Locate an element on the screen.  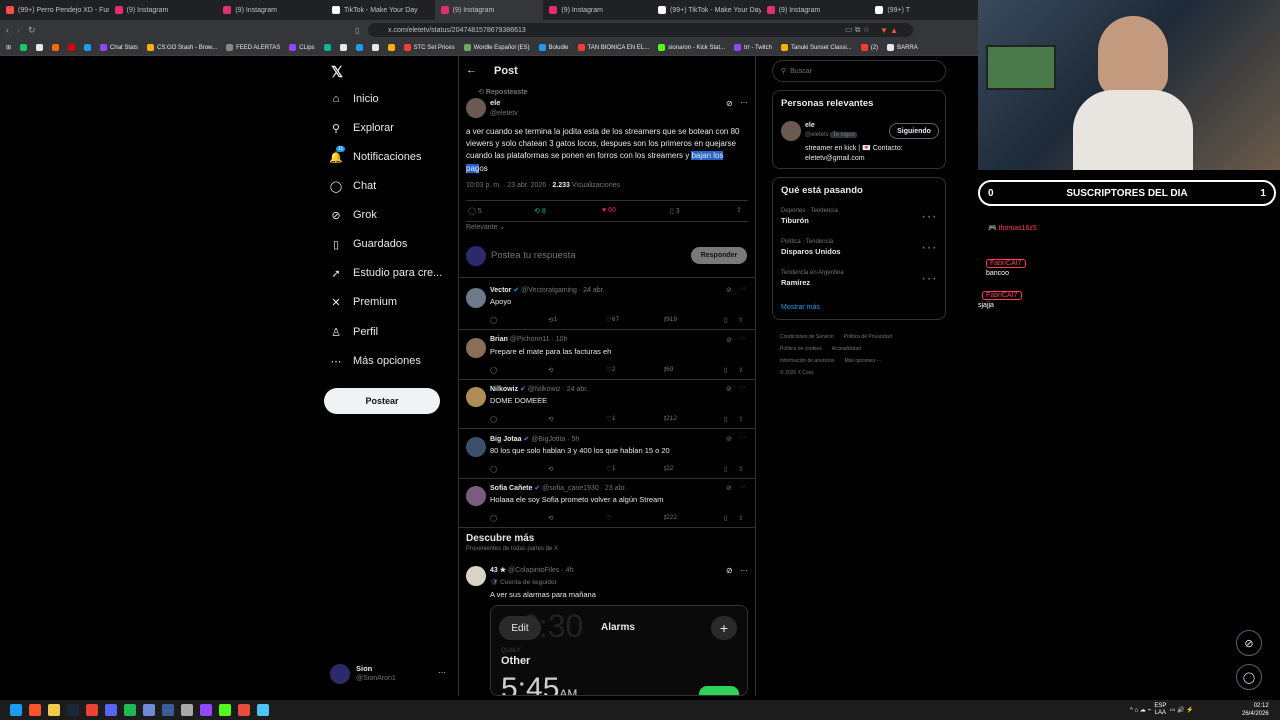
sidebar-item-notificaciones: 🔔 11 Notificaciones is located at coordinates (375, 155).